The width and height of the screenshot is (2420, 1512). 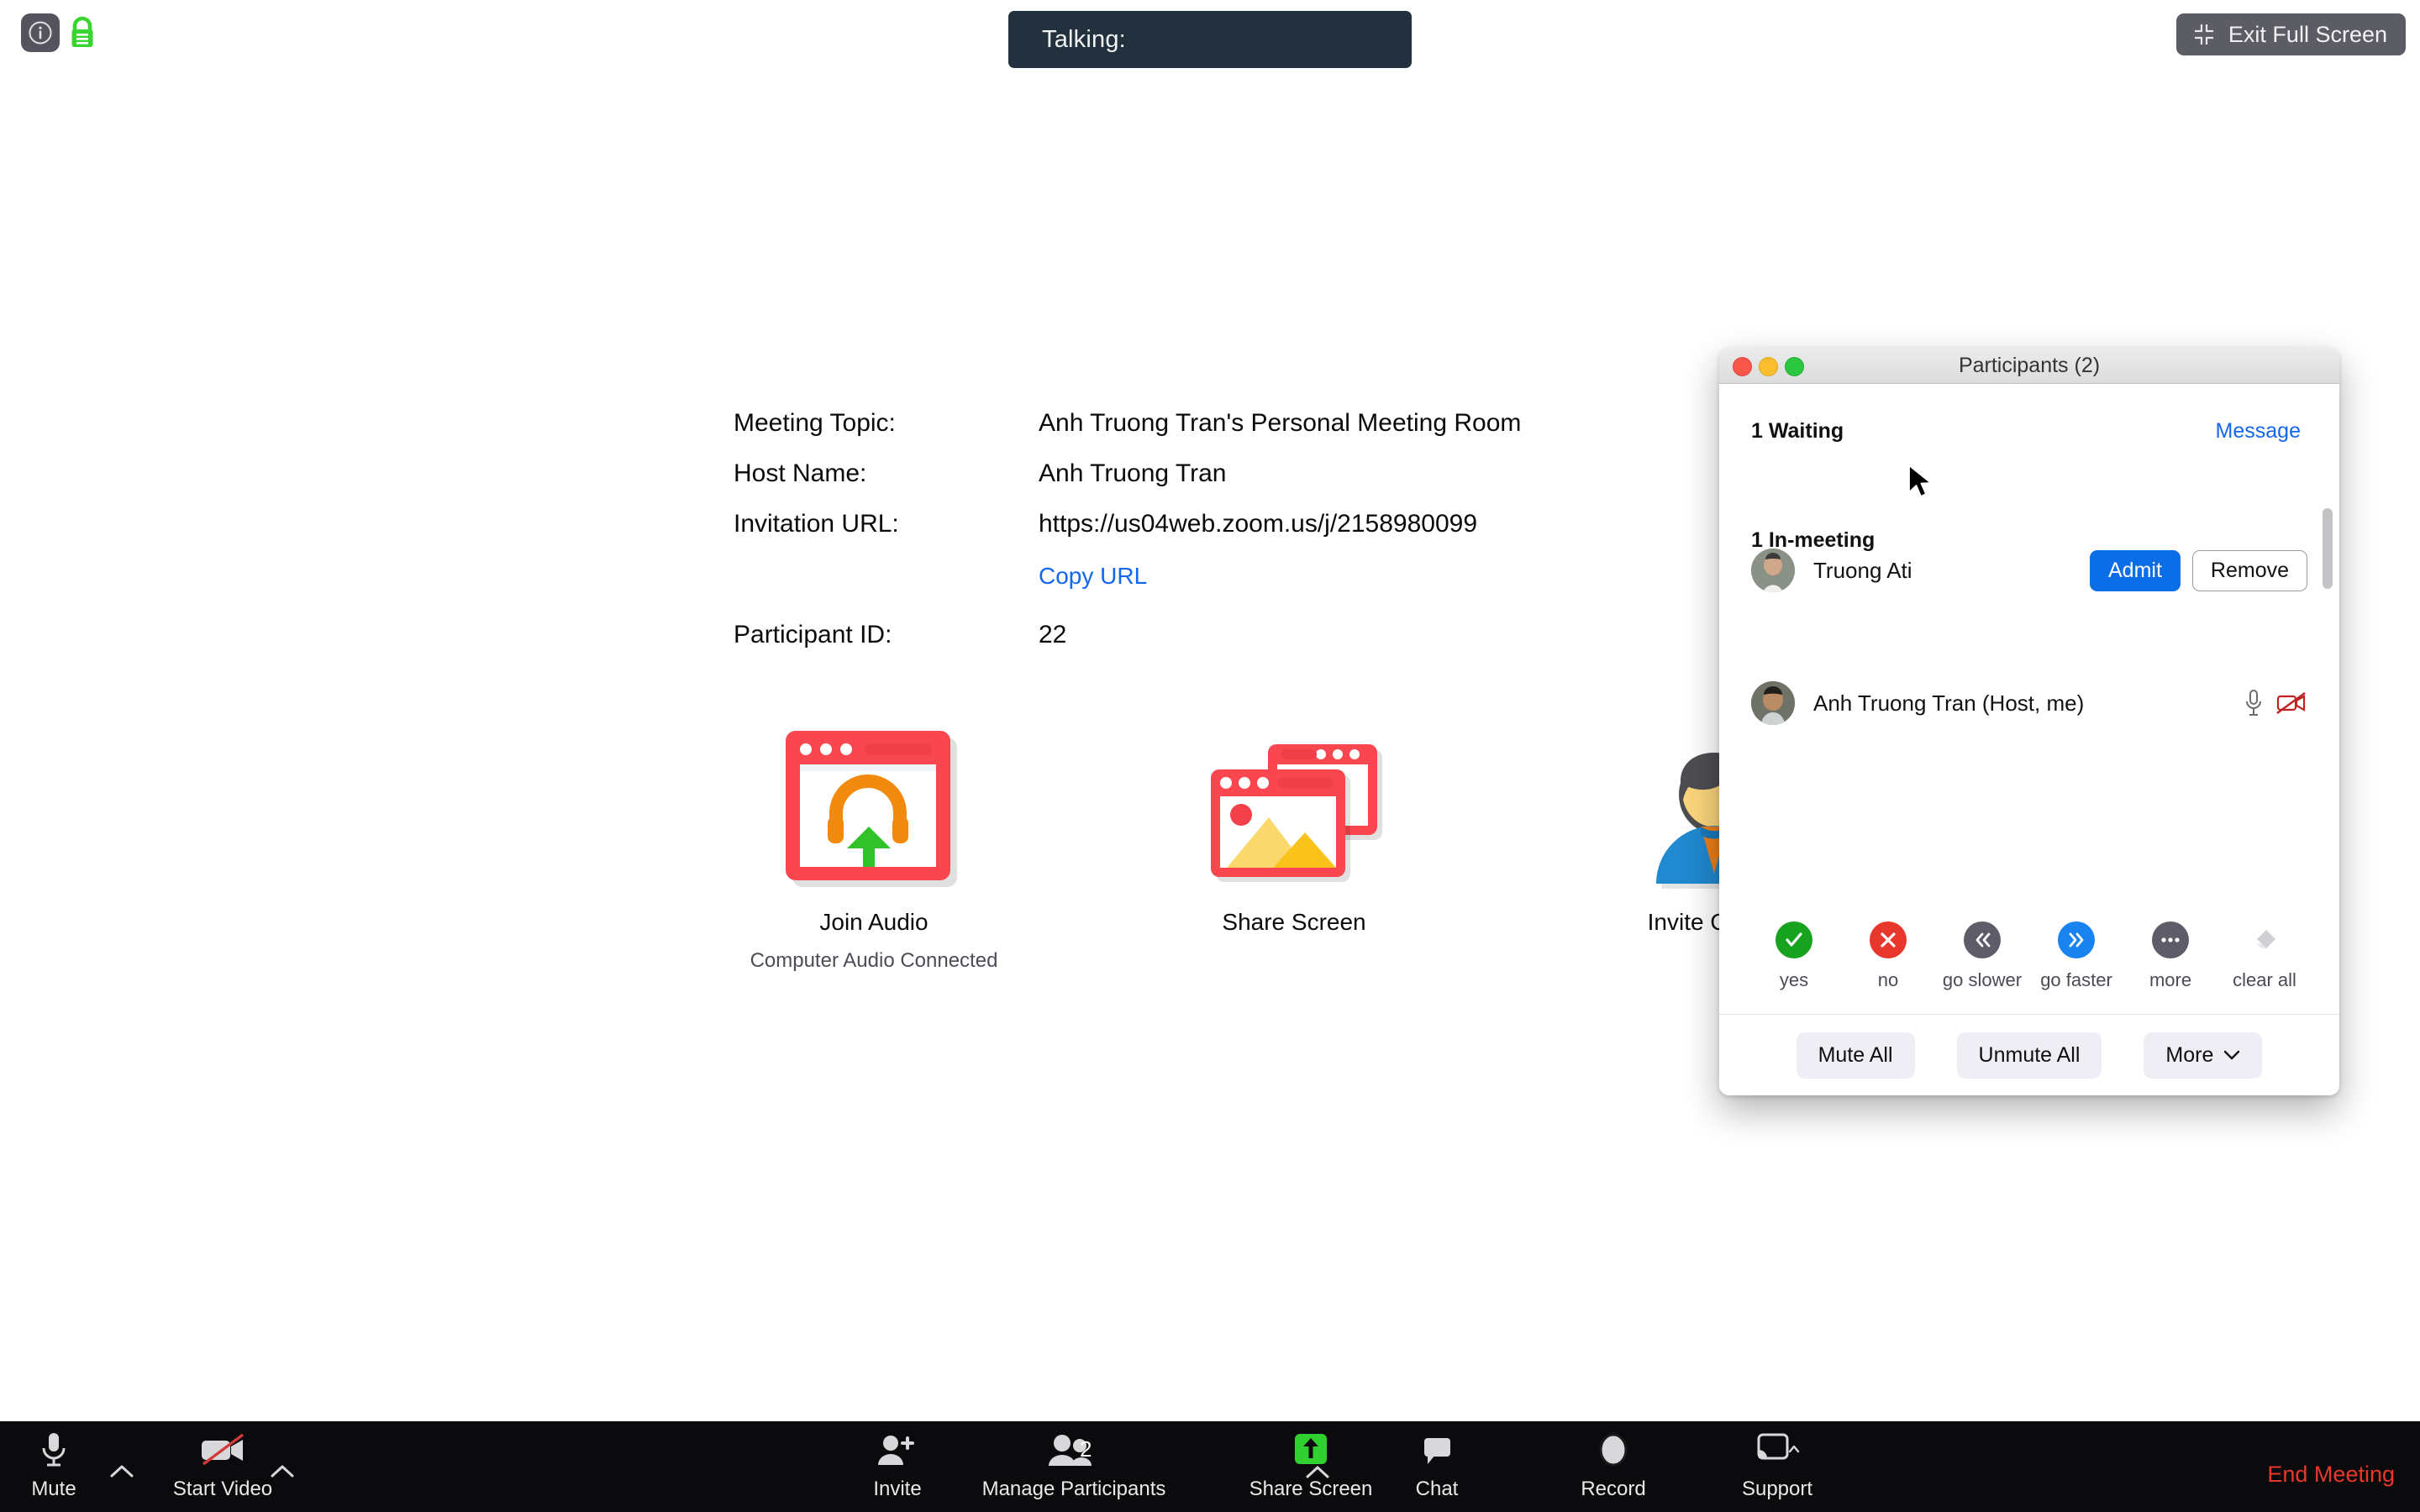 What do you see at coordinates (1317, 1472) in the screenshot?
I see `share-options-chevron-up-icon` at bounding box center [1317, 1472].